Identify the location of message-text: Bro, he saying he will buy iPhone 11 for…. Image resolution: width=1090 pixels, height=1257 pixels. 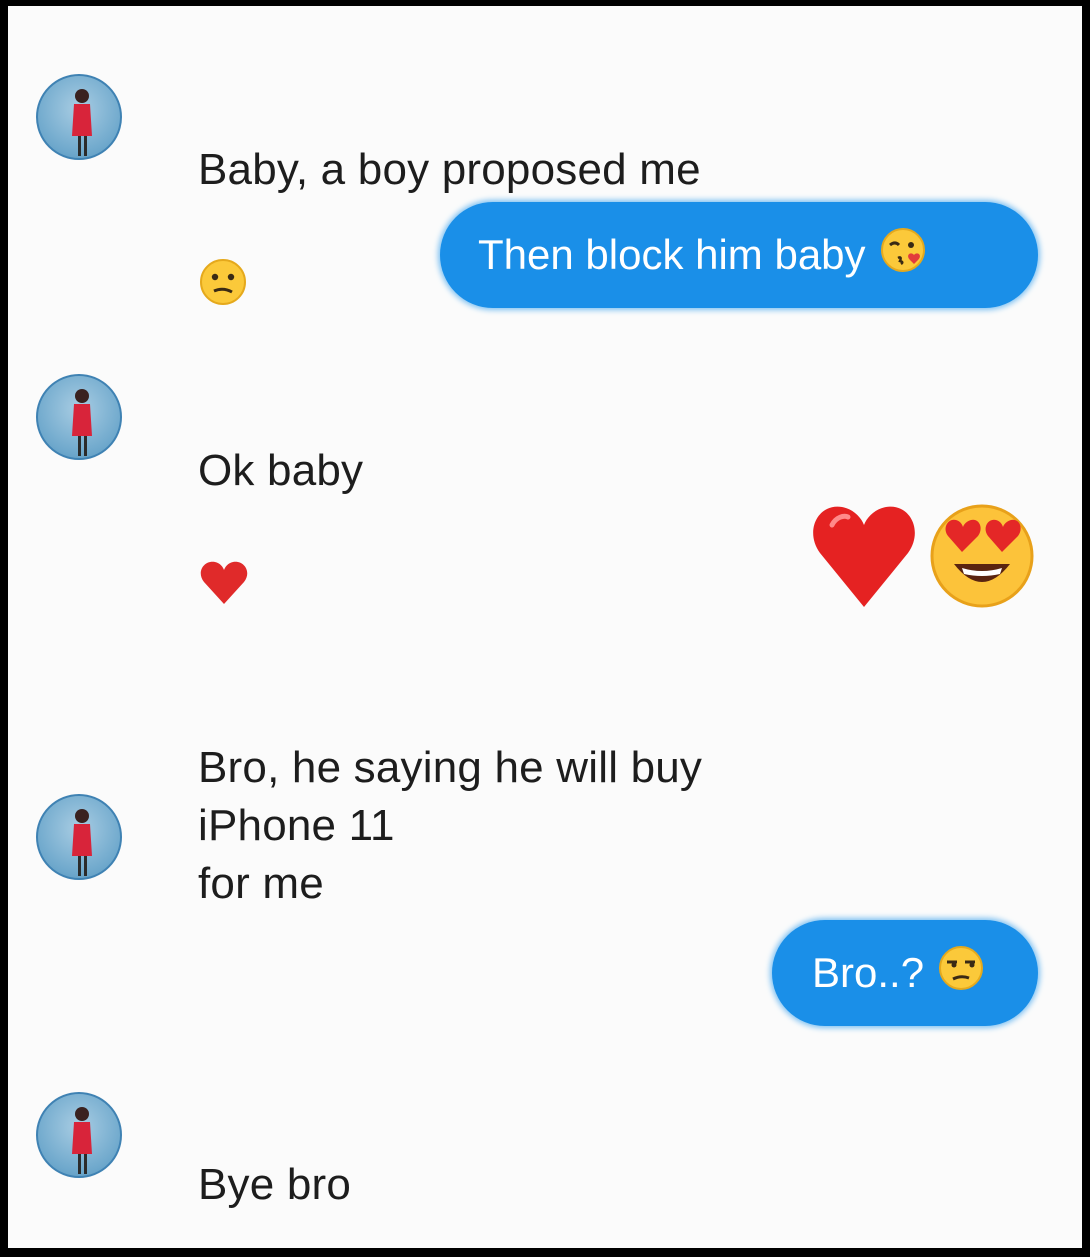
(450, 825).